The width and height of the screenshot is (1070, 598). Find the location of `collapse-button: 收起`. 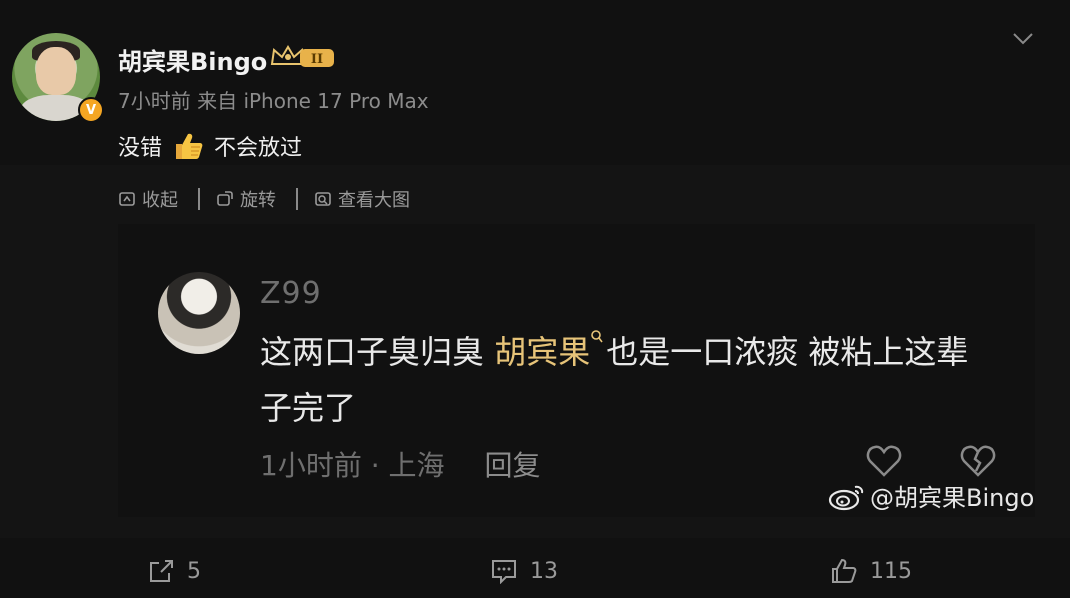

collapse-button: 收起 is located at coordinates (148, 199).